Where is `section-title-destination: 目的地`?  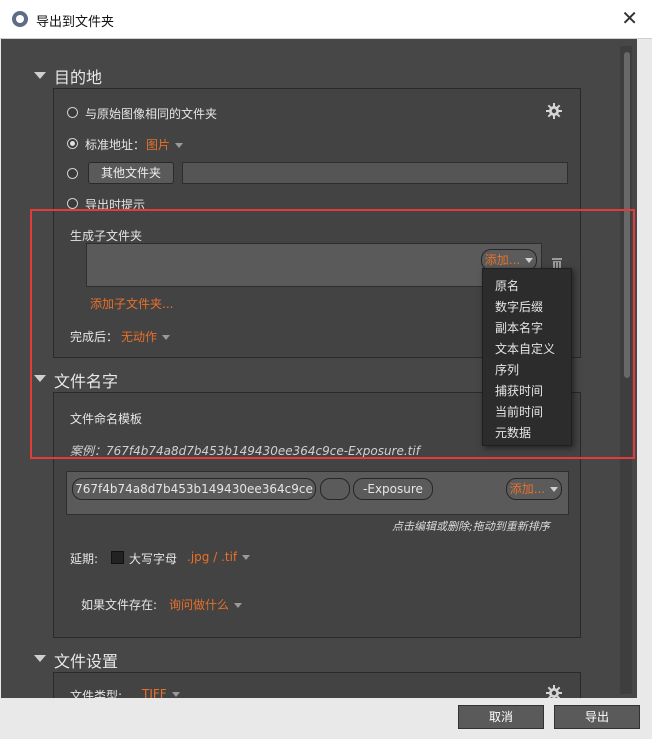 section-title-destination: 目的地 is located at coordinates (78, 77).